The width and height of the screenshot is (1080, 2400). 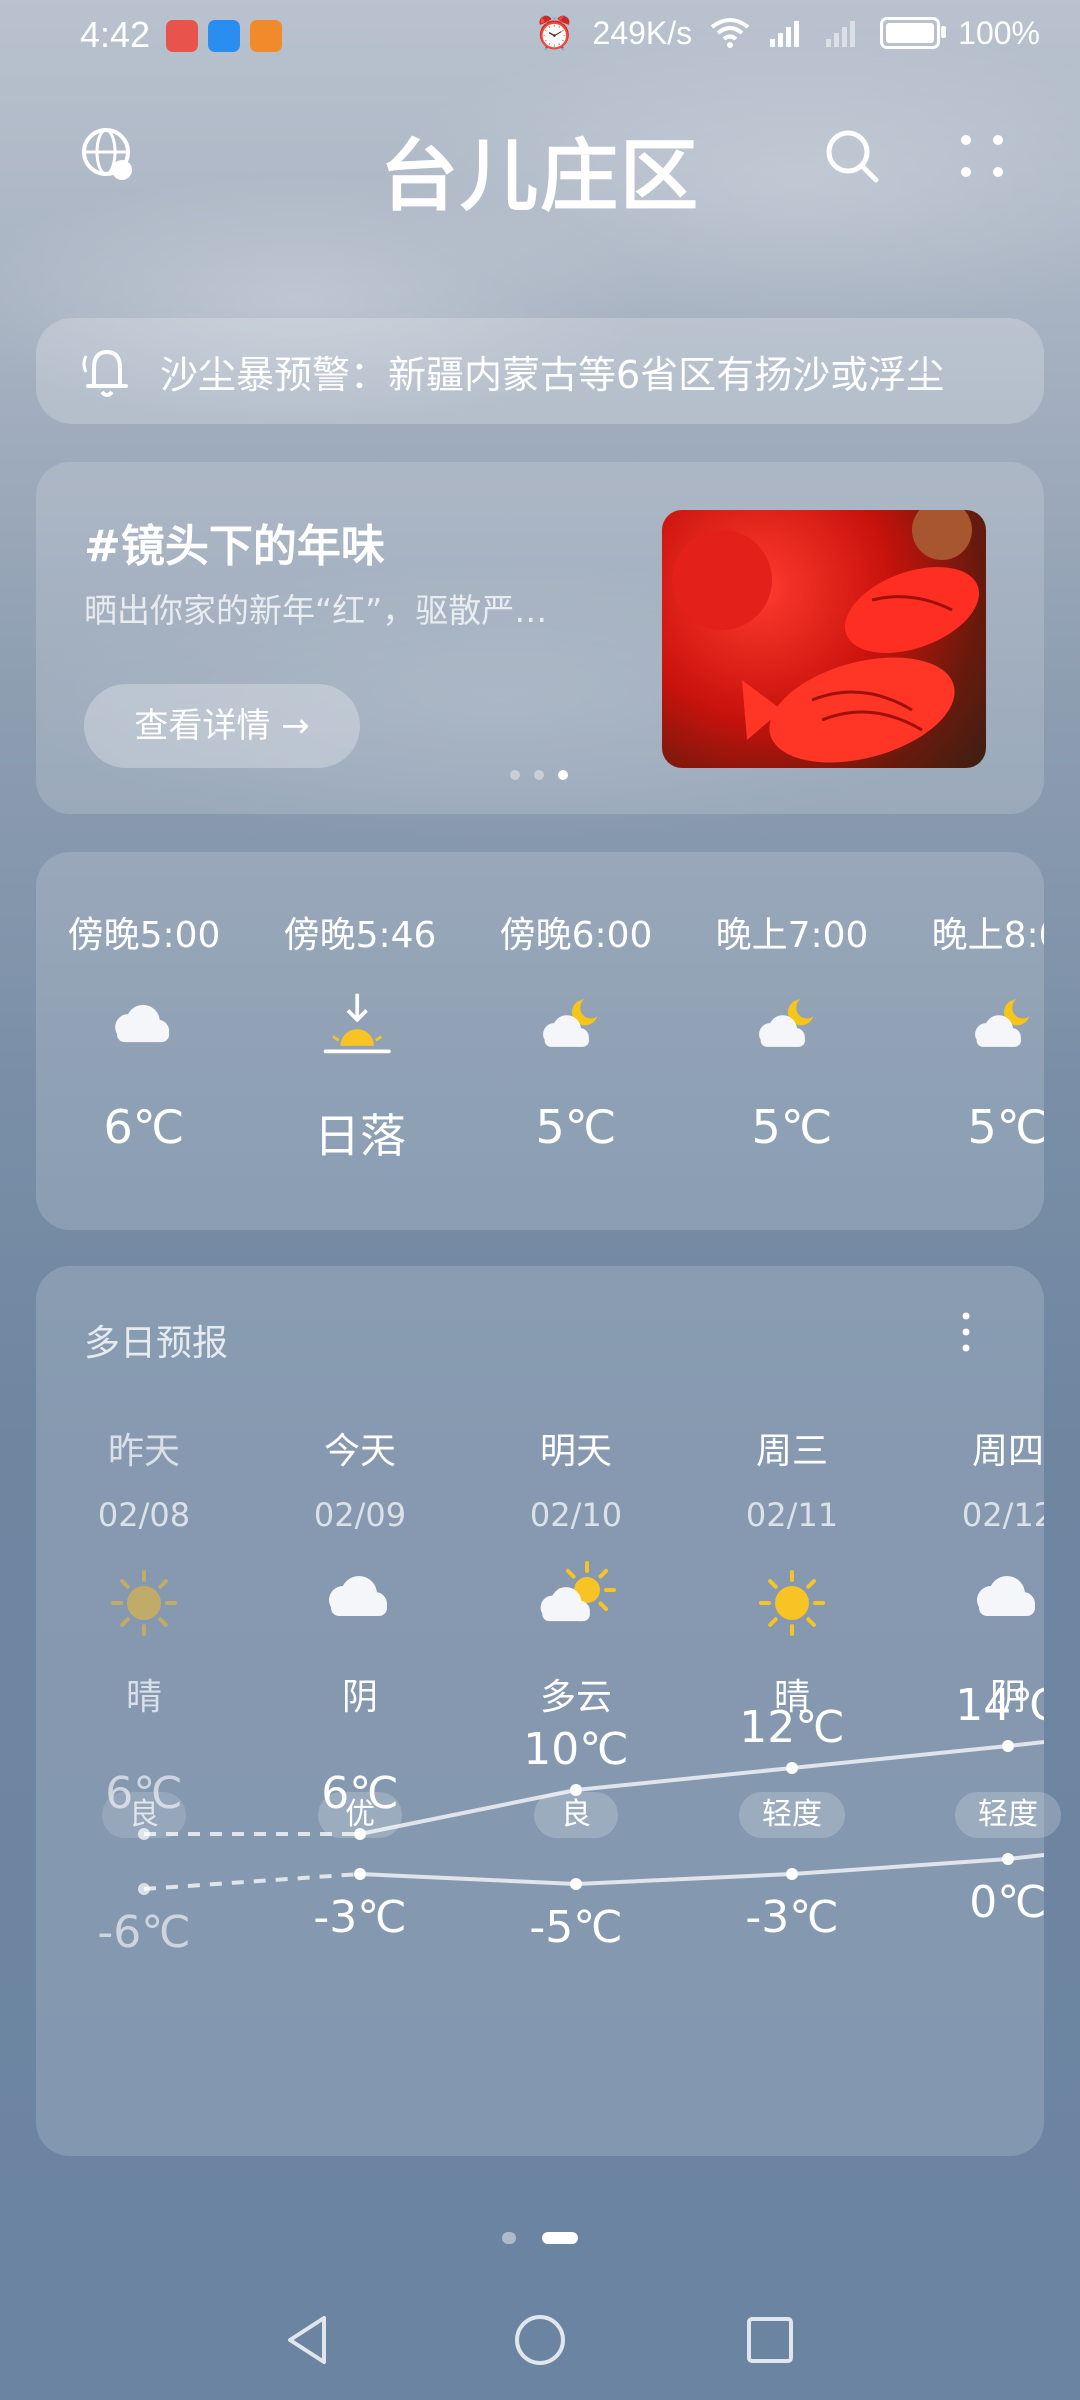 I want to click on view-details-button: 查看详情 →, so click(x=222, y=726).